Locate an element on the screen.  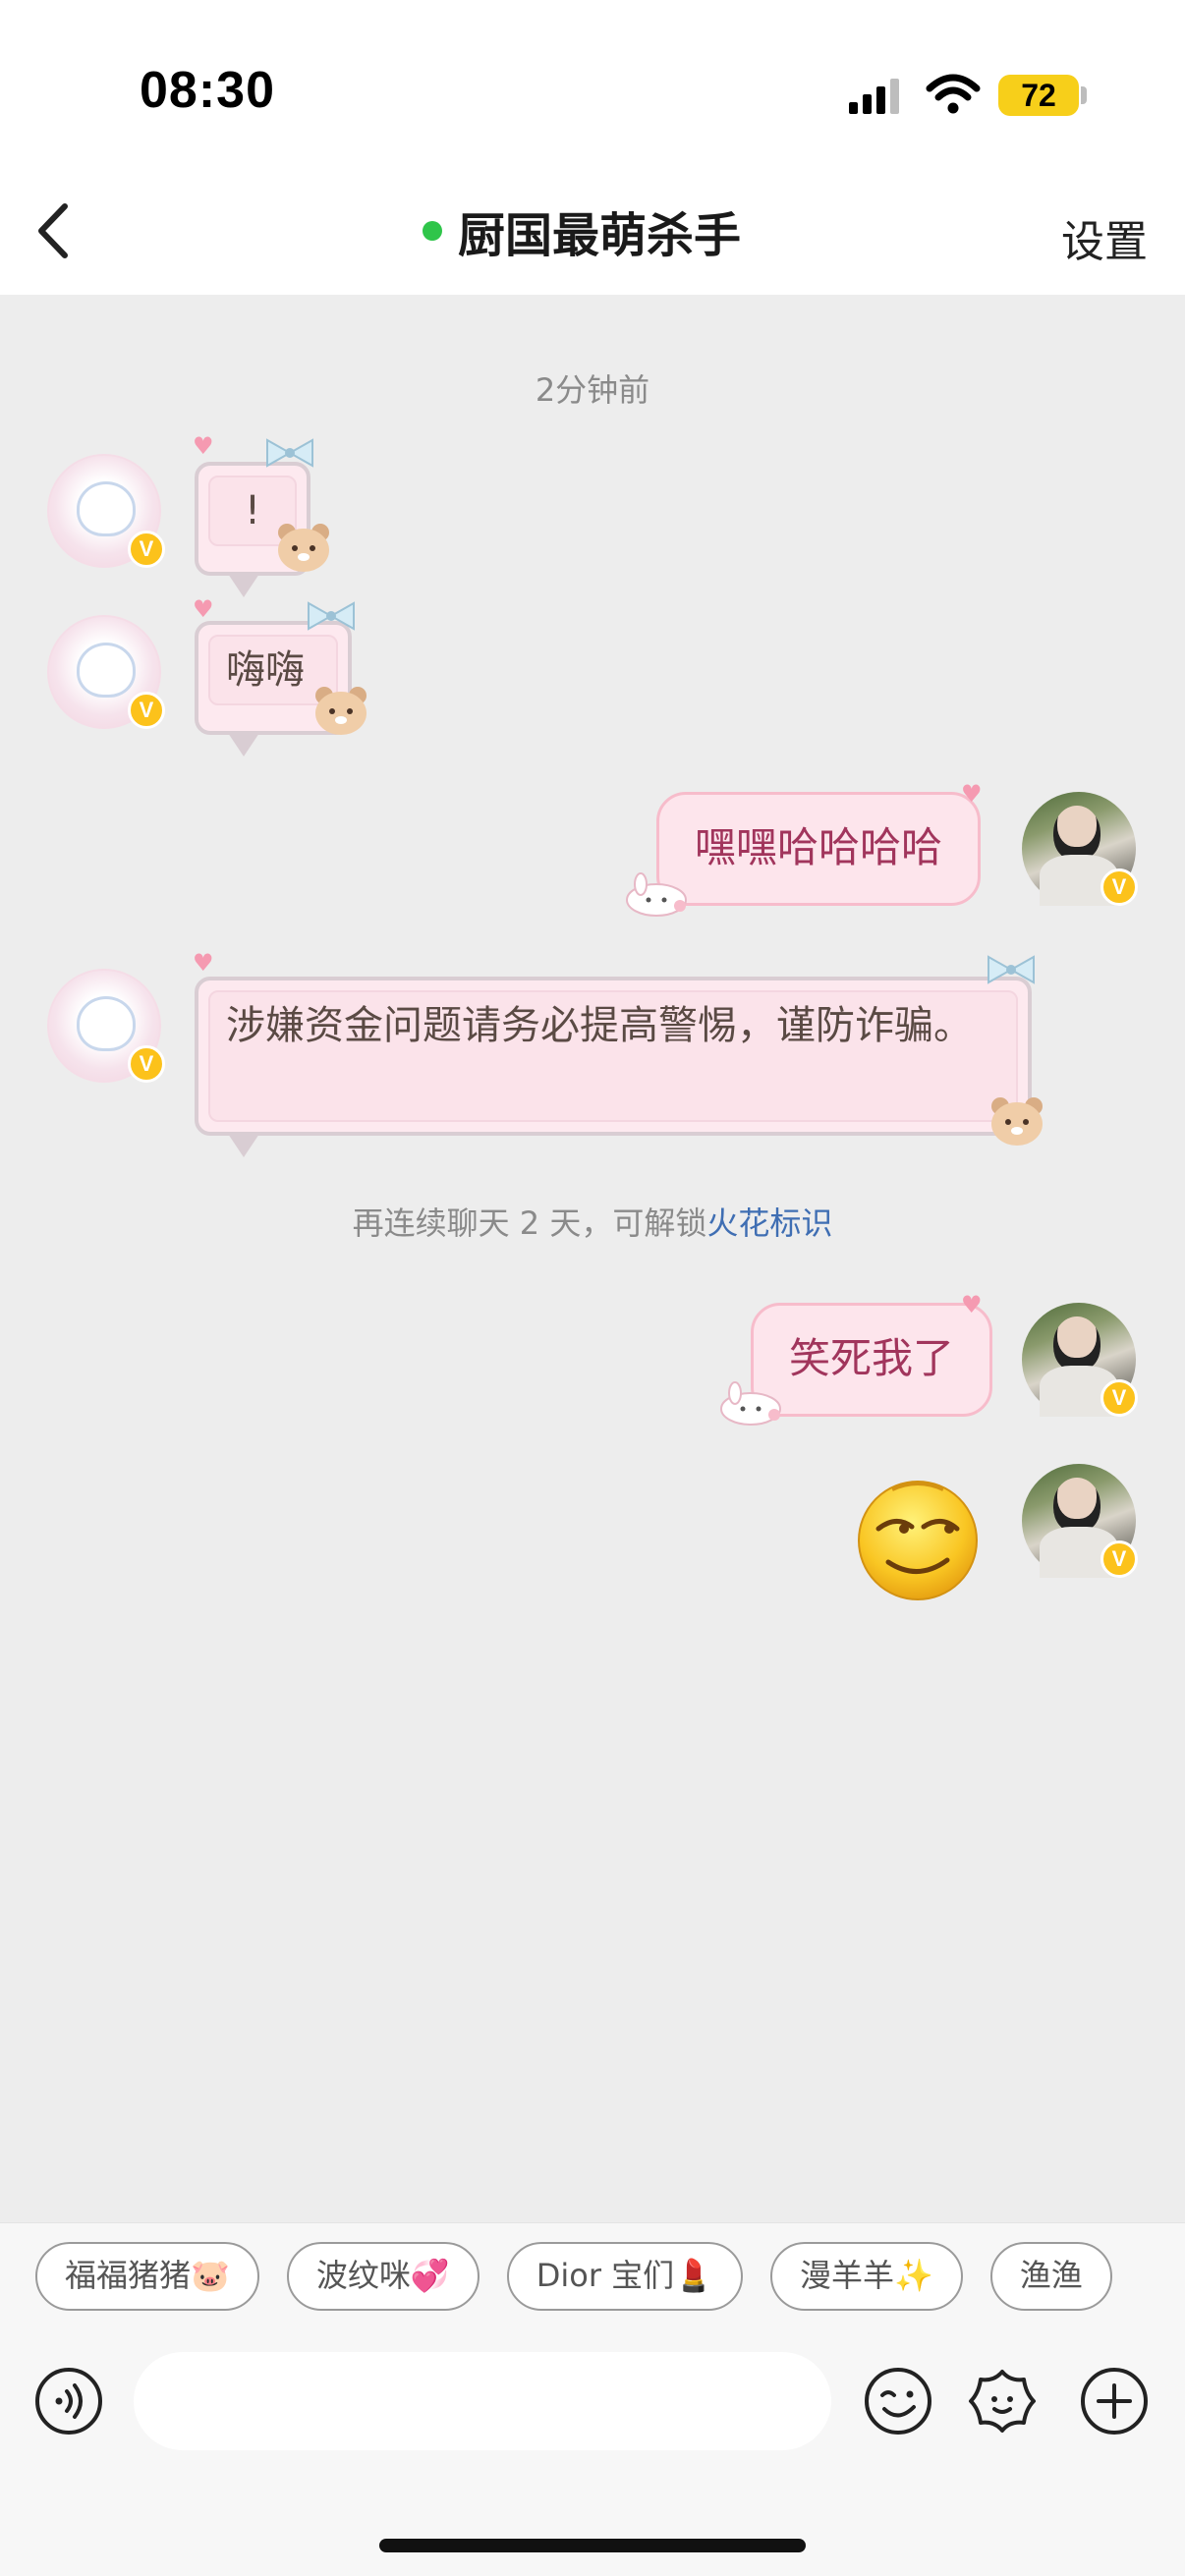
message-text: 嘿嘿哈哈哈哈 is located at coordinates (819, 847).